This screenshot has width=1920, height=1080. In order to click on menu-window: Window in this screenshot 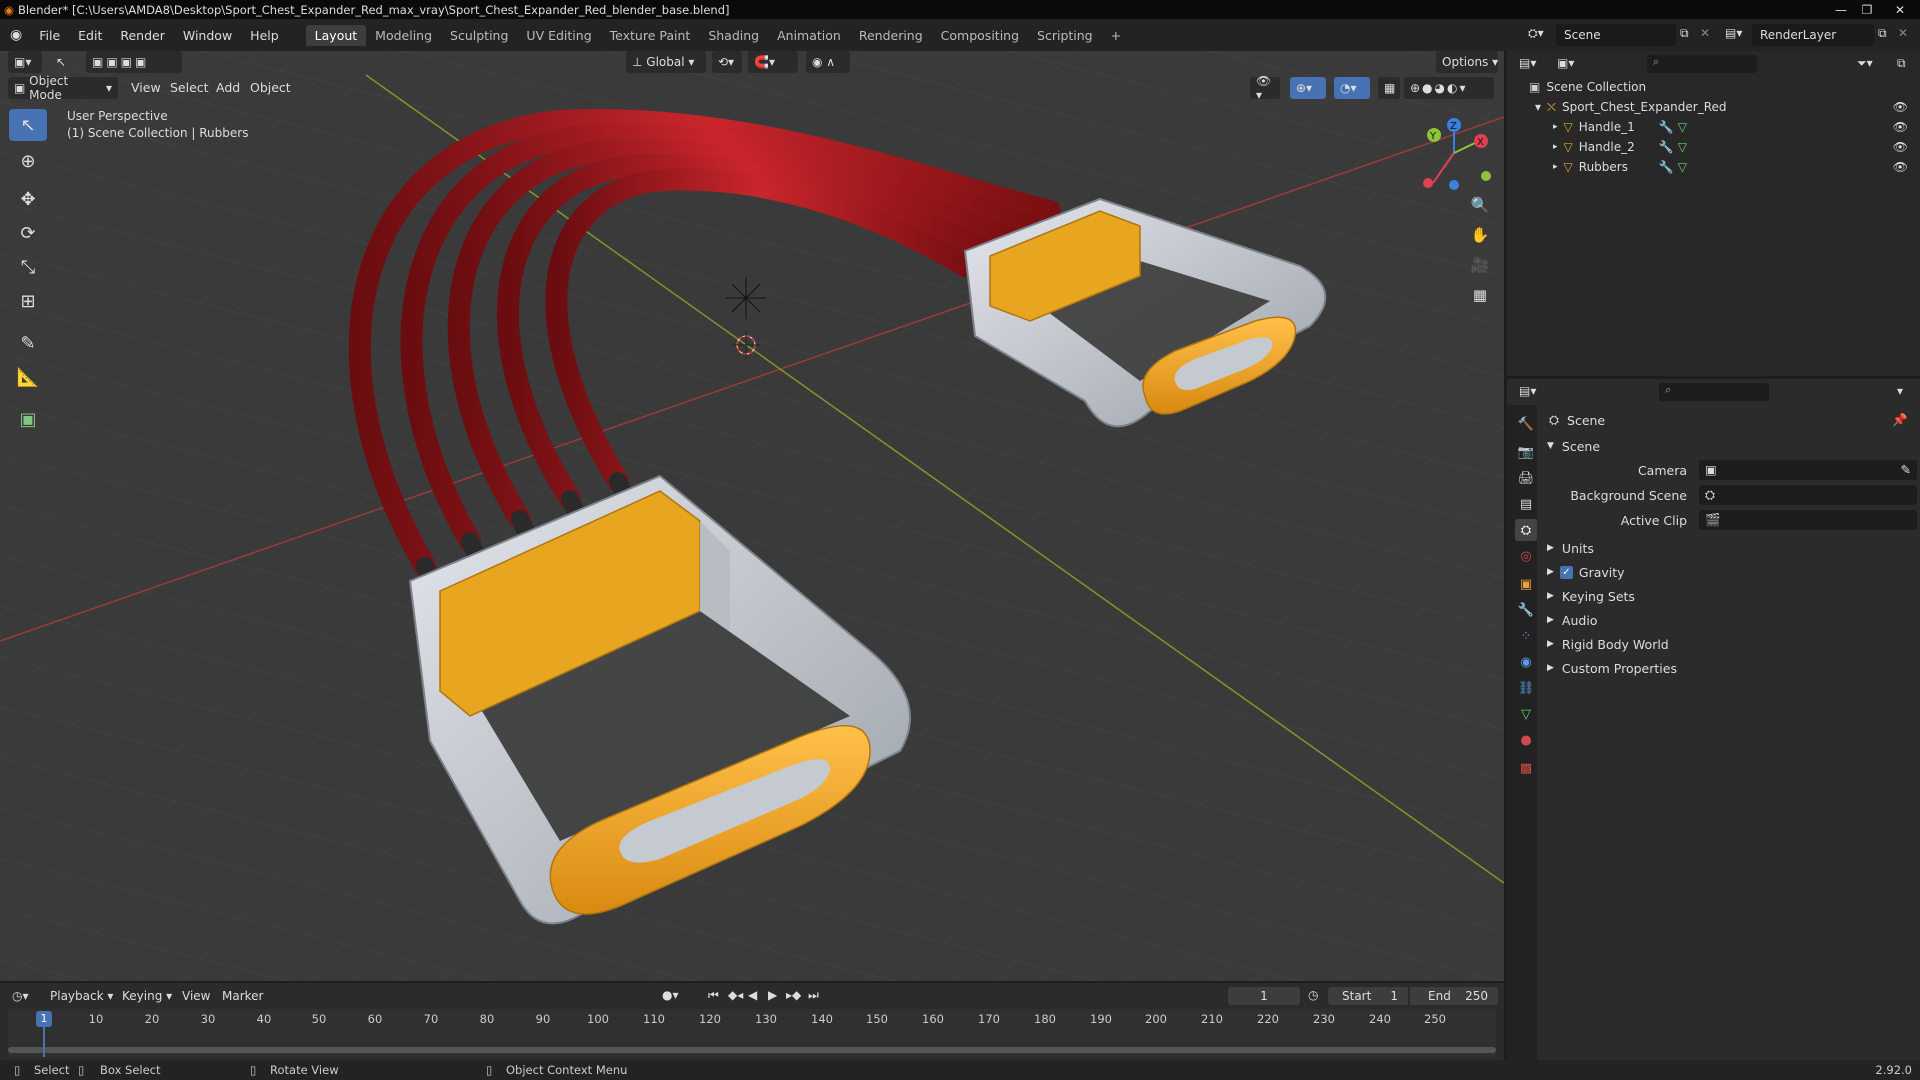, I will do `click(207, 35)`.